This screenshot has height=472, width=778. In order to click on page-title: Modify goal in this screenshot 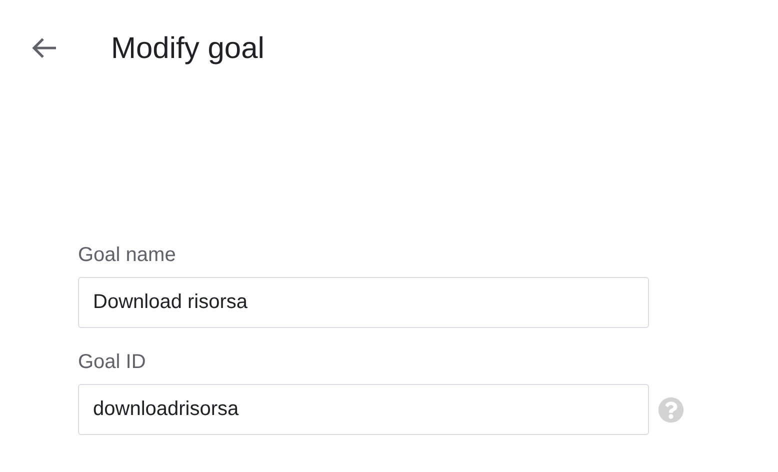, I will do `click(187, 48)`.